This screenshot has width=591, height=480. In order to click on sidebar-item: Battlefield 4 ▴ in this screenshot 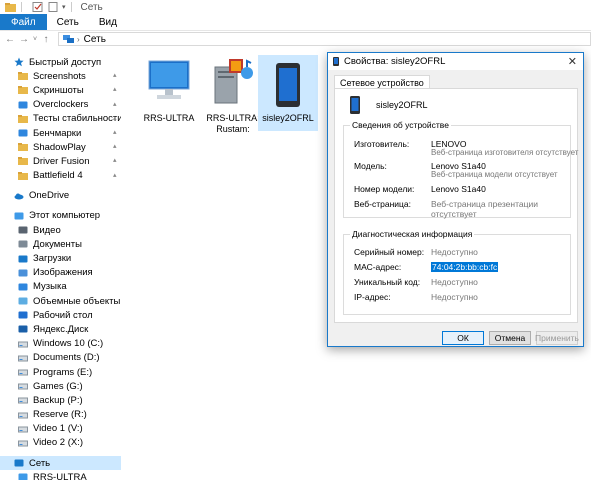, I will do `click(60, 176)`.